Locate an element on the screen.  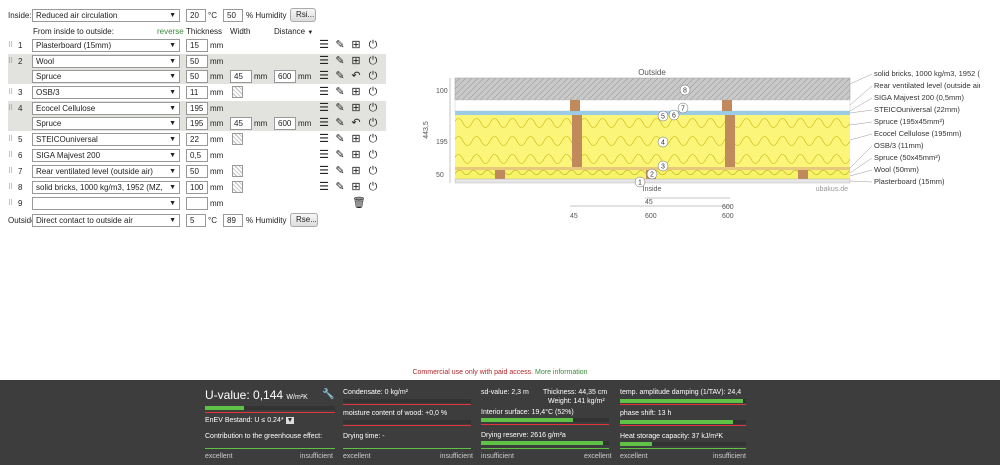
layer-4-material-select: Ecocel Cellulose ▼ is located at coordinates (106, 108).